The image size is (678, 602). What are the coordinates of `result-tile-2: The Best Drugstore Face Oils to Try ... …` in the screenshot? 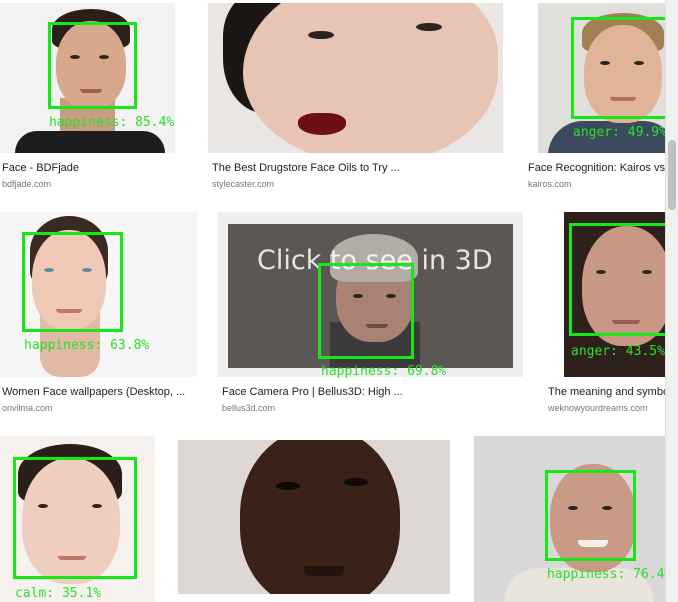 It's located at (358, 100).